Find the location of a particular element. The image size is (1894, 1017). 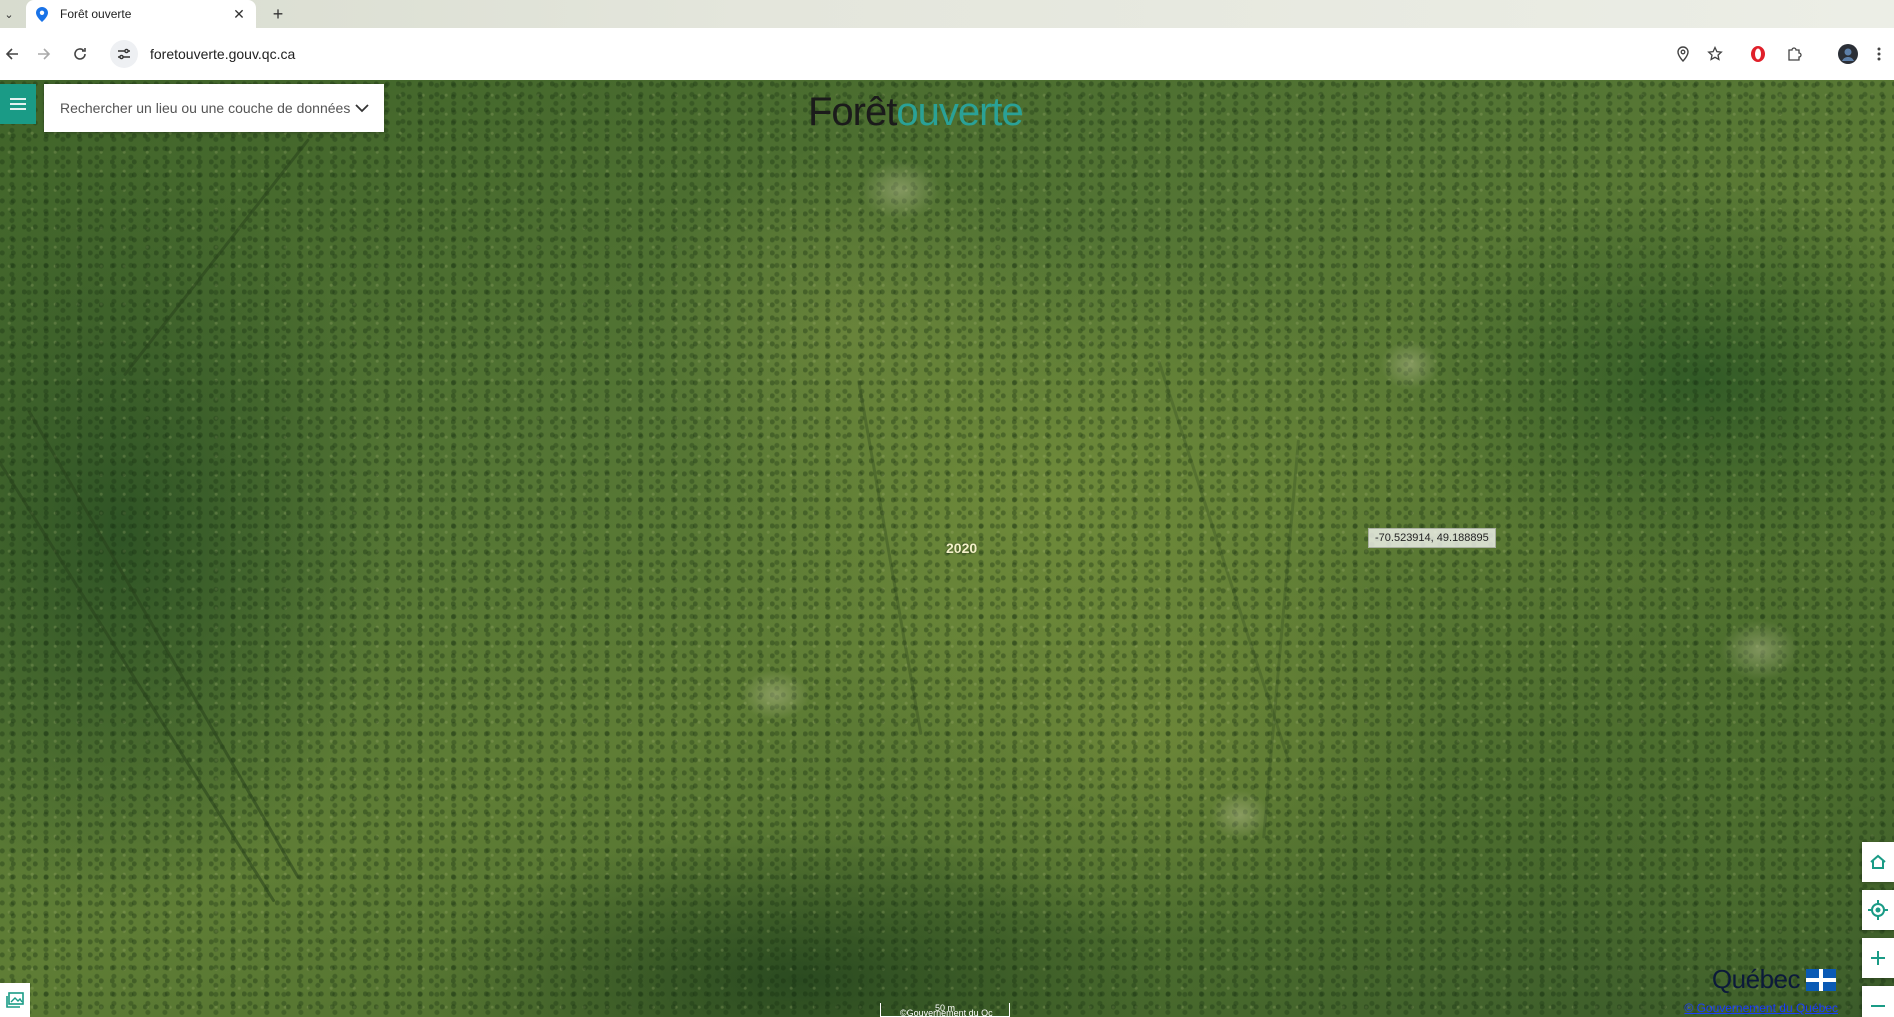

main-menu-button is located at coordinates (18, 104).